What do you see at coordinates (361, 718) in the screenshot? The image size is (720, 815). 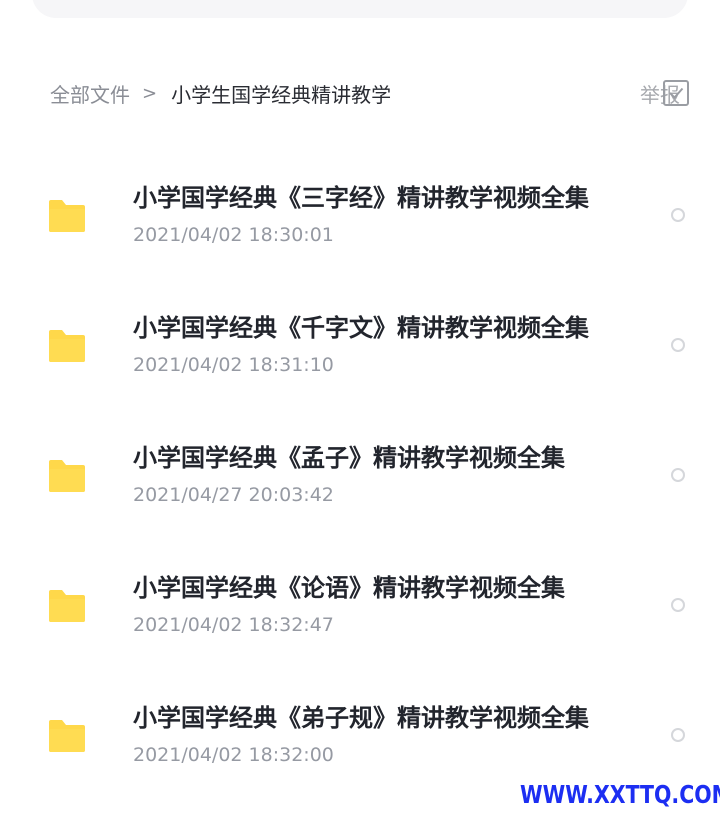 I see `file-name: 小学国学经典《弟子规》精讲教学视频全集` at bounding box center [361, 718].